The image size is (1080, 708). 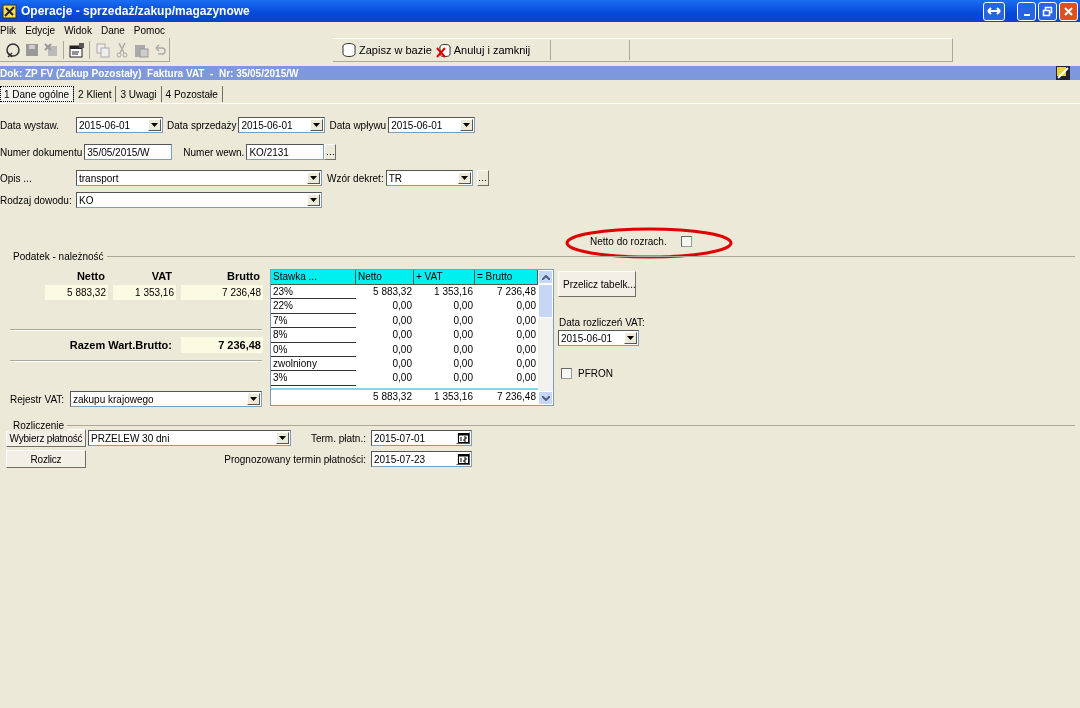 What do you see at coordinates (37, 94) in the screenshot?
I see `tab: 1 Dane ogólne` at bounding box center [37, 94].